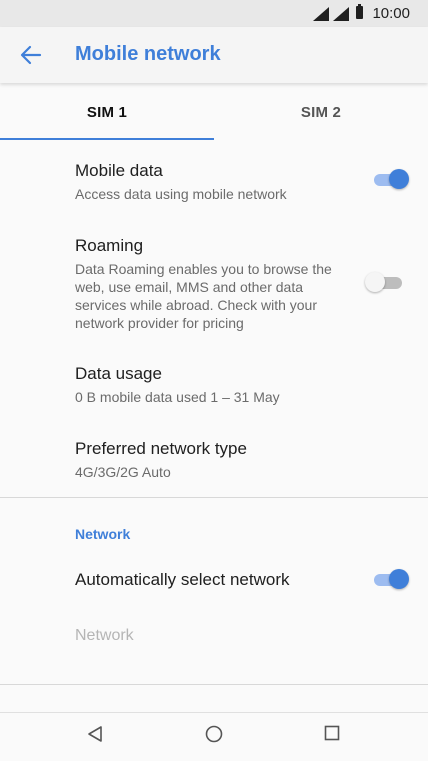 The image size is (428, 761). I want to click on recents-square-icon, so click(332, 733).